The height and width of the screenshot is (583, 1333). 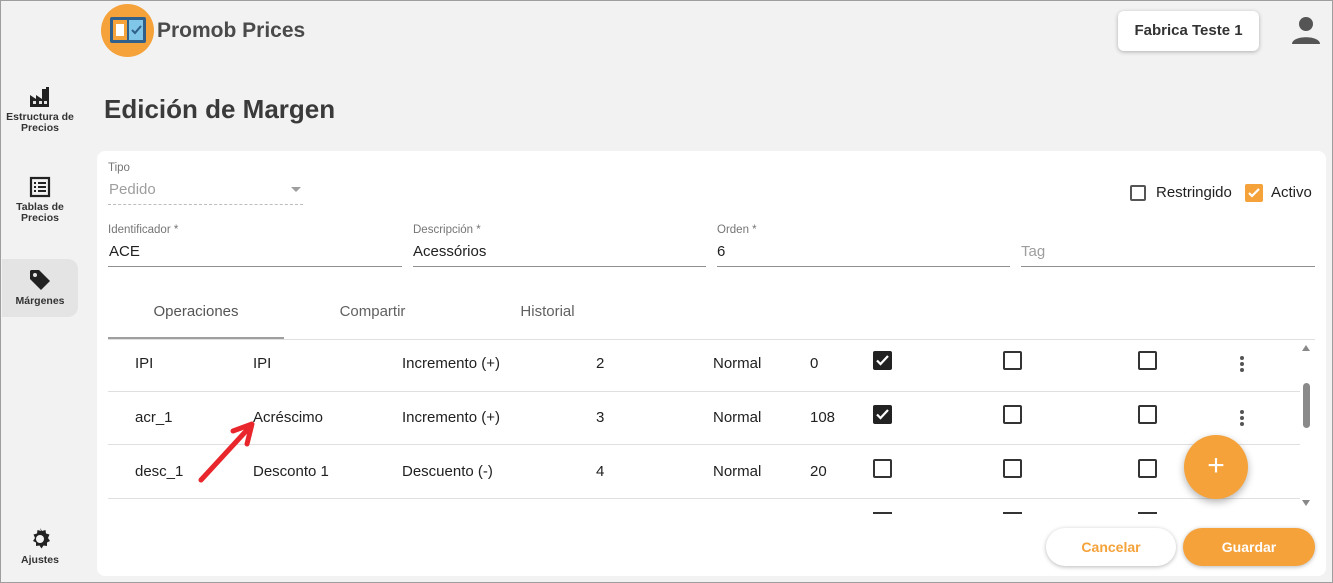 What do you see at coordinates (291, 471) in the screenshot?
I see `row-name: Desconto 1` at bounding box center [291, 471].